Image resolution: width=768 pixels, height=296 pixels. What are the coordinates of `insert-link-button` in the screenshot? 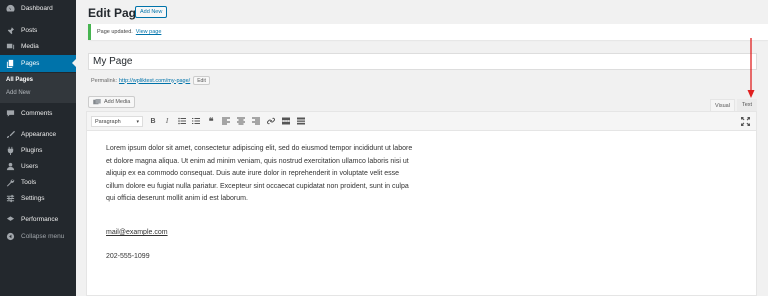 It's located at (271, 121).